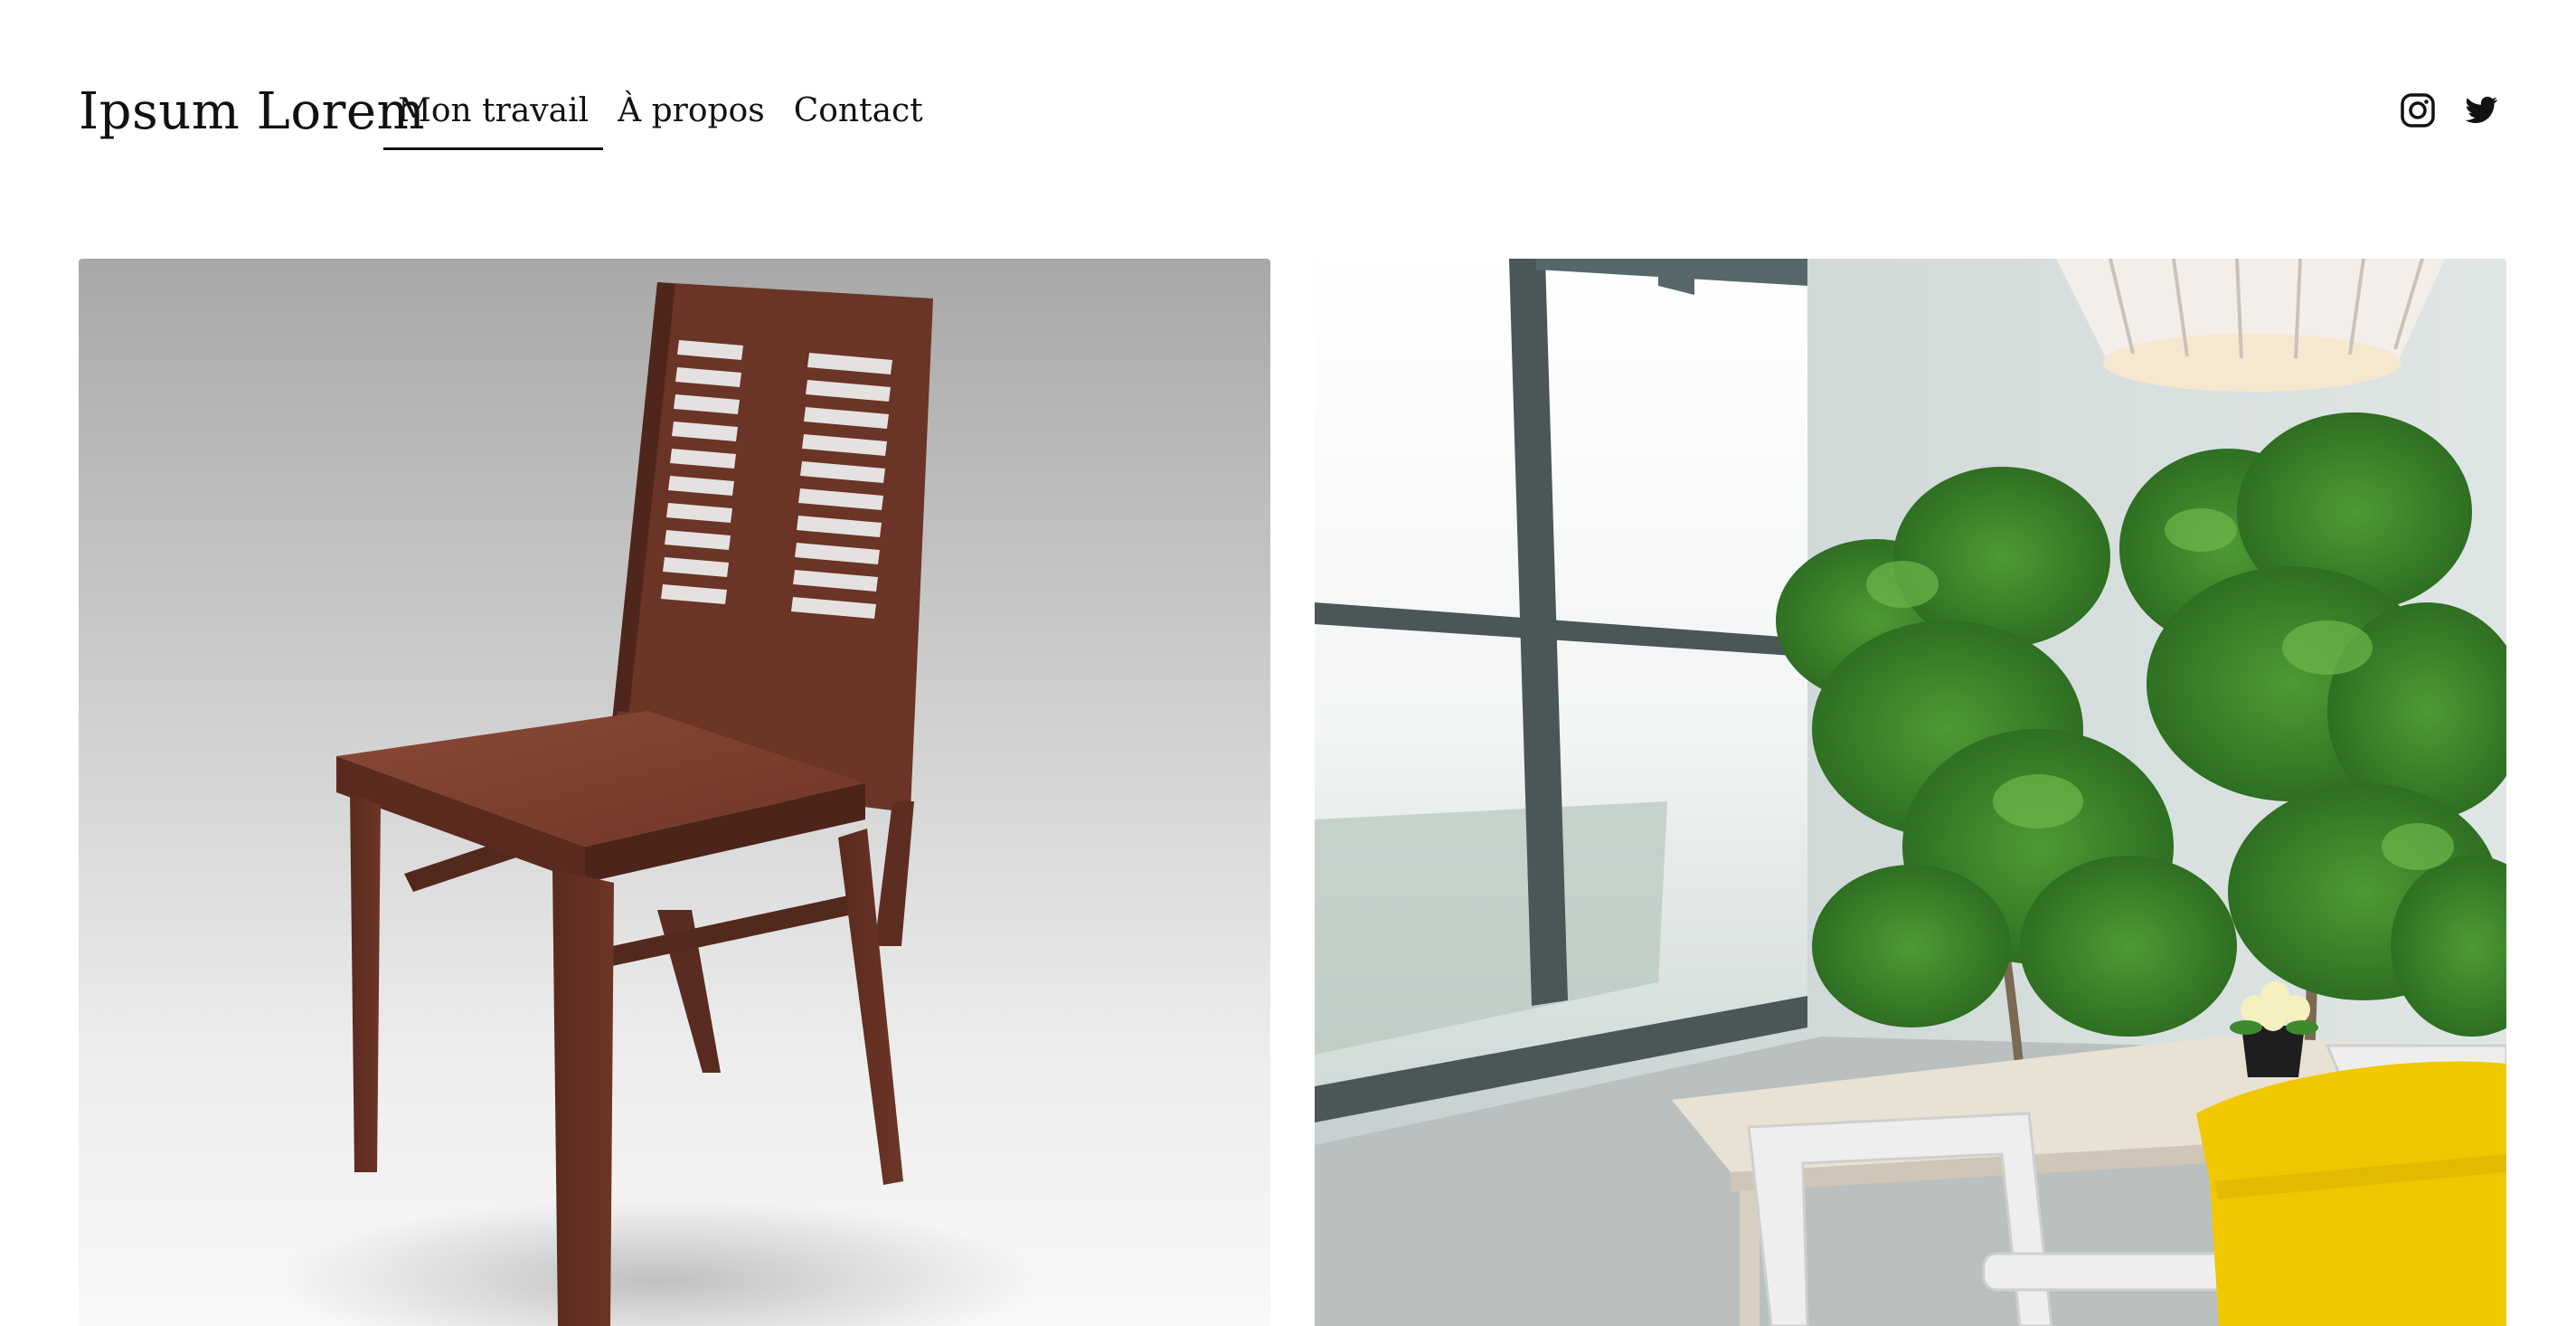 The width and height of the screenshot is (2576, 1326). What do you see at coordinates (252, 112) in the screenshot?
I see `site-logo: Ipsum Lorem` at bounding box center [252, 112].